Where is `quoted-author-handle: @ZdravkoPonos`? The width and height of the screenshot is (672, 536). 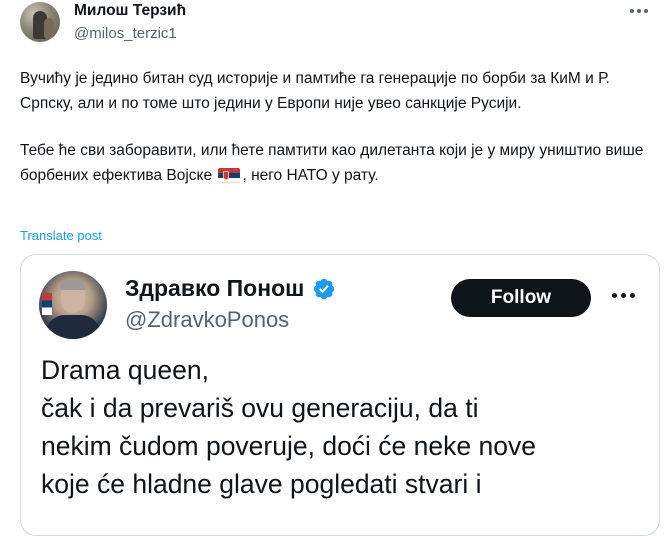
quoted-author-handle: @ZdravkoPonos is located at coordinates (207, 320).